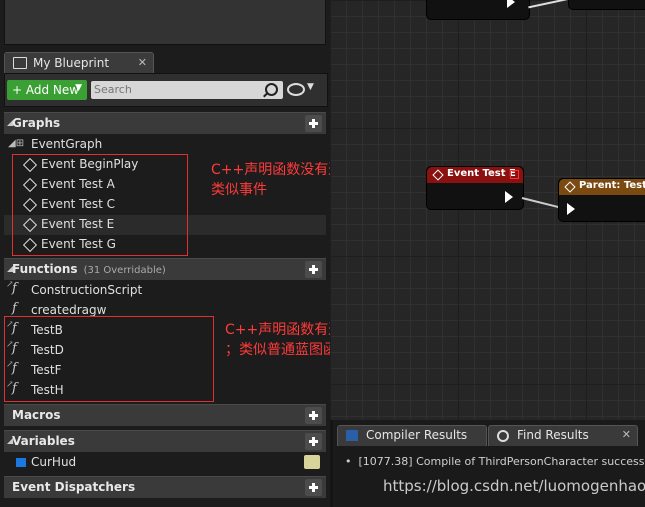  I want to click on section-macros: Macros, so click(165, 415).